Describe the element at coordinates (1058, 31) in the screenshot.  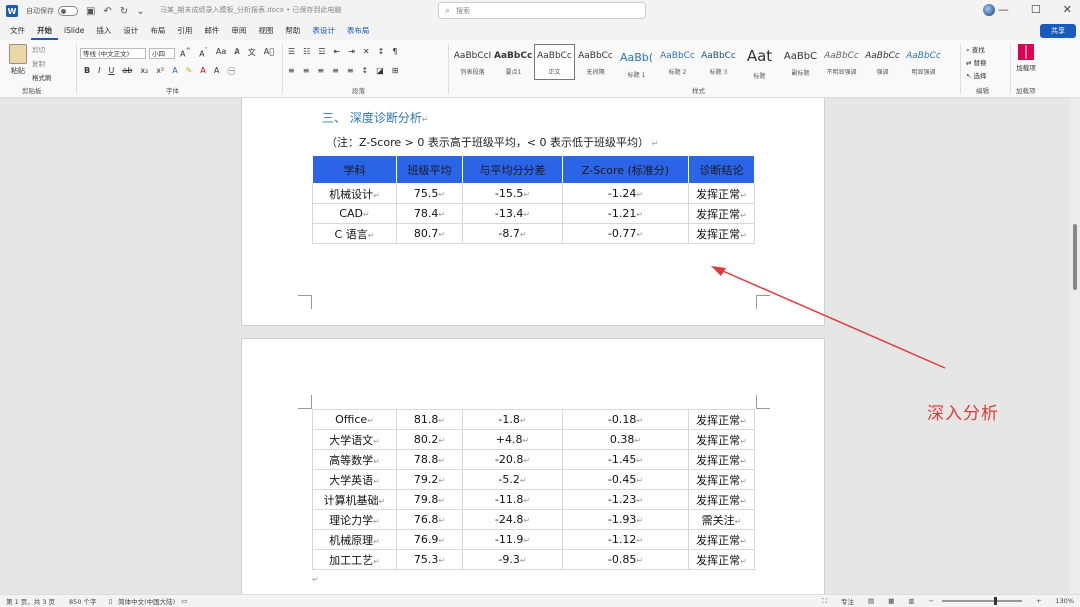
I see `share-button: 共享` at that location.